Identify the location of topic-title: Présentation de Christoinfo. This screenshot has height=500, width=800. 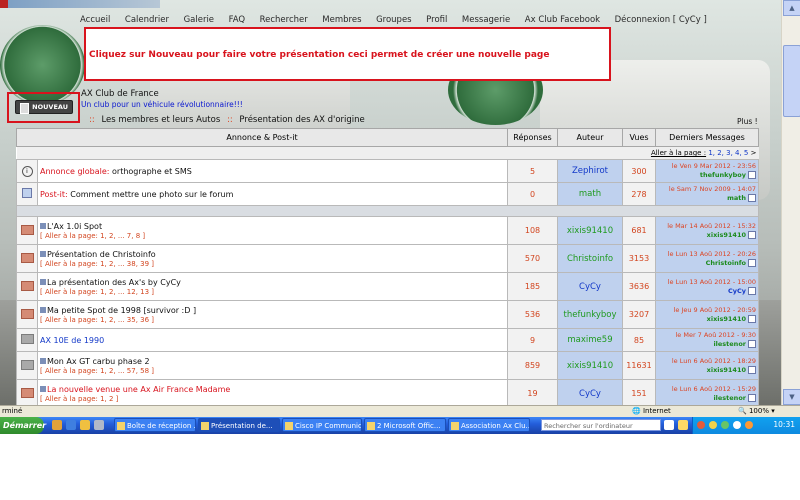
(101, 254).